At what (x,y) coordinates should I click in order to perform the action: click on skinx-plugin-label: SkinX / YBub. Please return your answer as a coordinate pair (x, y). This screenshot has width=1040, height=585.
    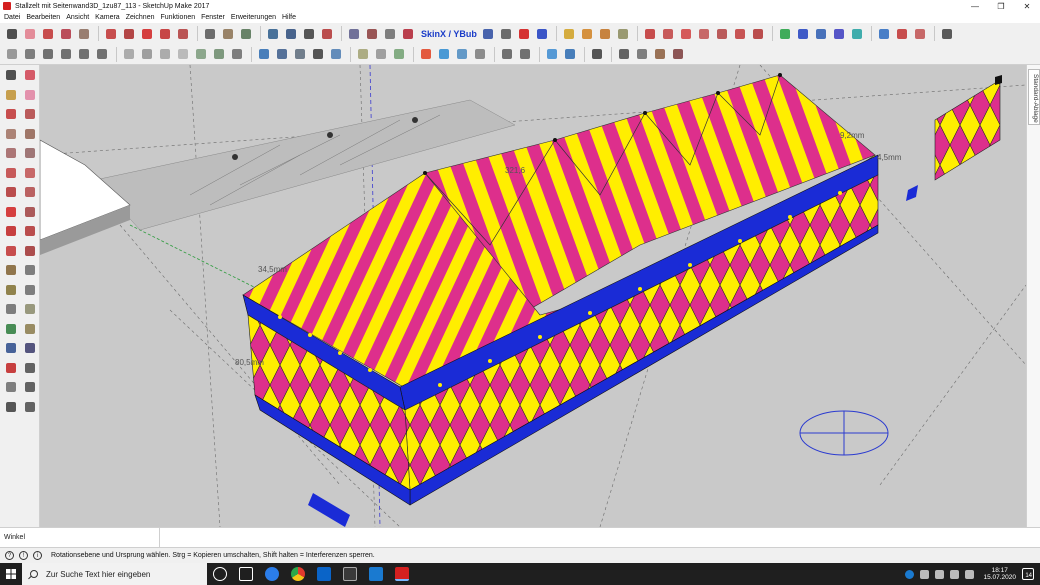
    Looking at the image, I should click on (449, 34).